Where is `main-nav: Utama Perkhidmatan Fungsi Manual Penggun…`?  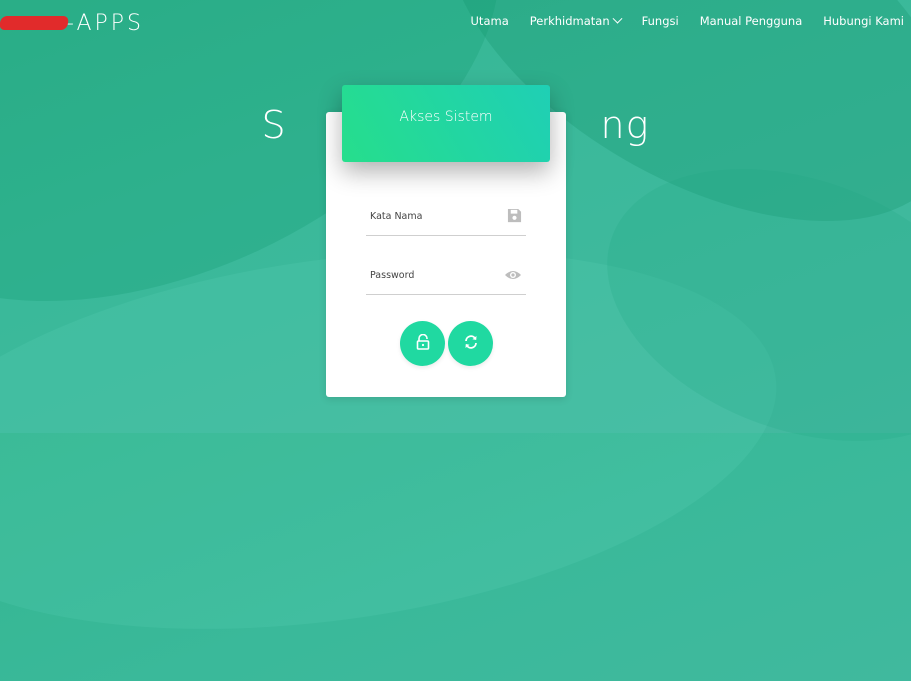 main-nav: Utama Perkhidmatan Fungsi Manual Penggun… is located at coordinates (677, 20).